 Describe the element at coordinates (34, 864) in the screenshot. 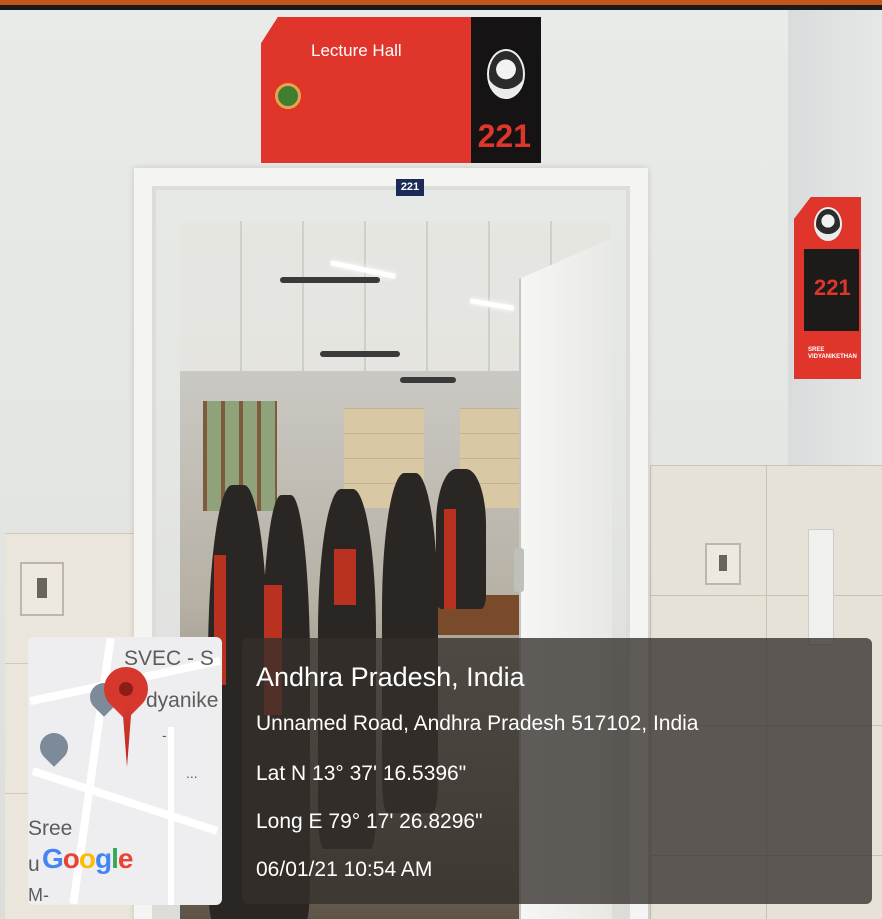

I see `map-label-u: u` at that location.